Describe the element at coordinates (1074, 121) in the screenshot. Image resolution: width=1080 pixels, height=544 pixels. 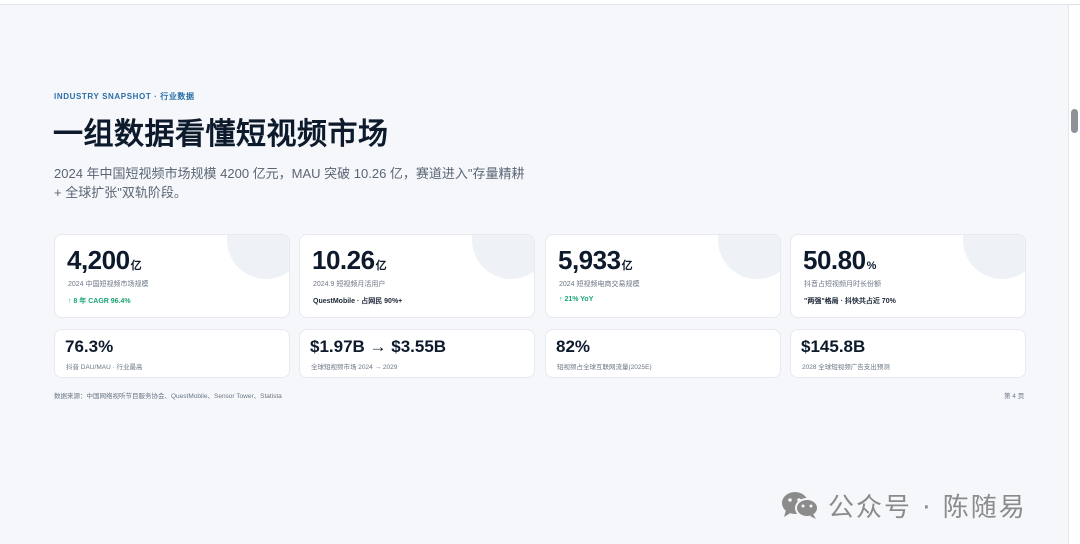
I see `scrollbar-thumb` at that location.